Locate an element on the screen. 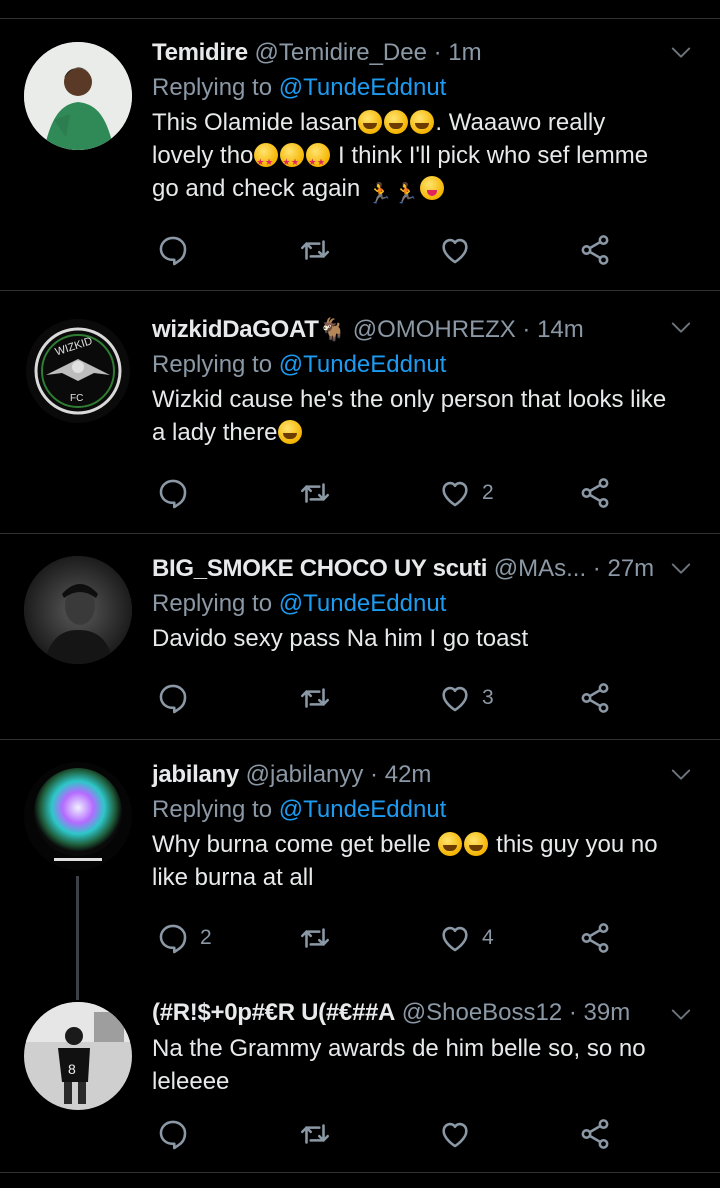 The height and width of the screenshot is (1188, 720). like-button: 4 is located at coordinates (466, 938).